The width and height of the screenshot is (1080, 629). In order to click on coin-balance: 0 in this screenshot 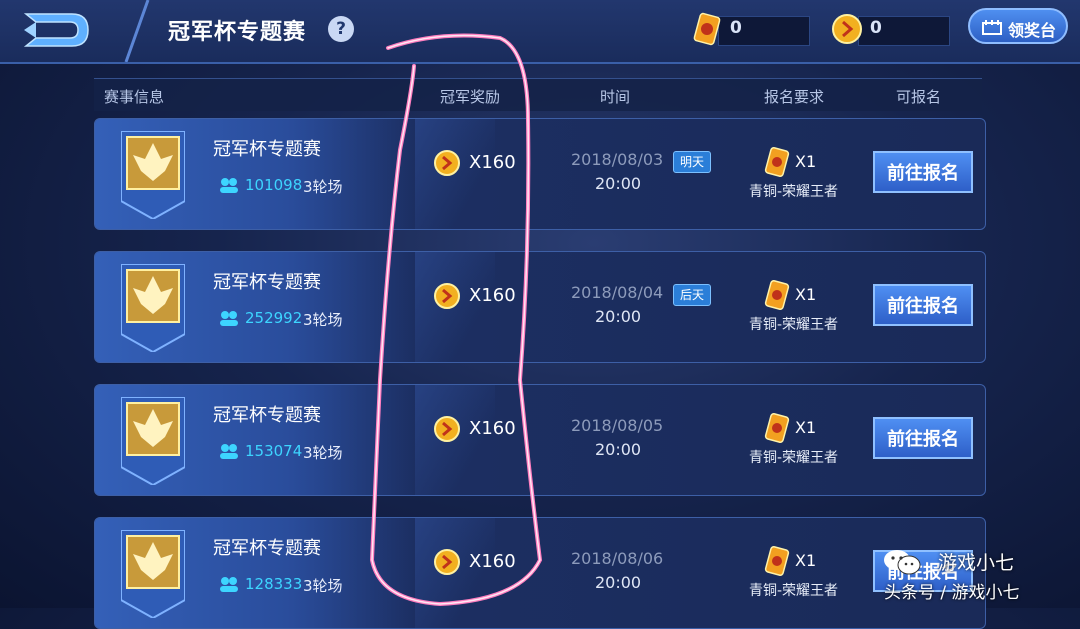, I will do `click(890, 29)`.